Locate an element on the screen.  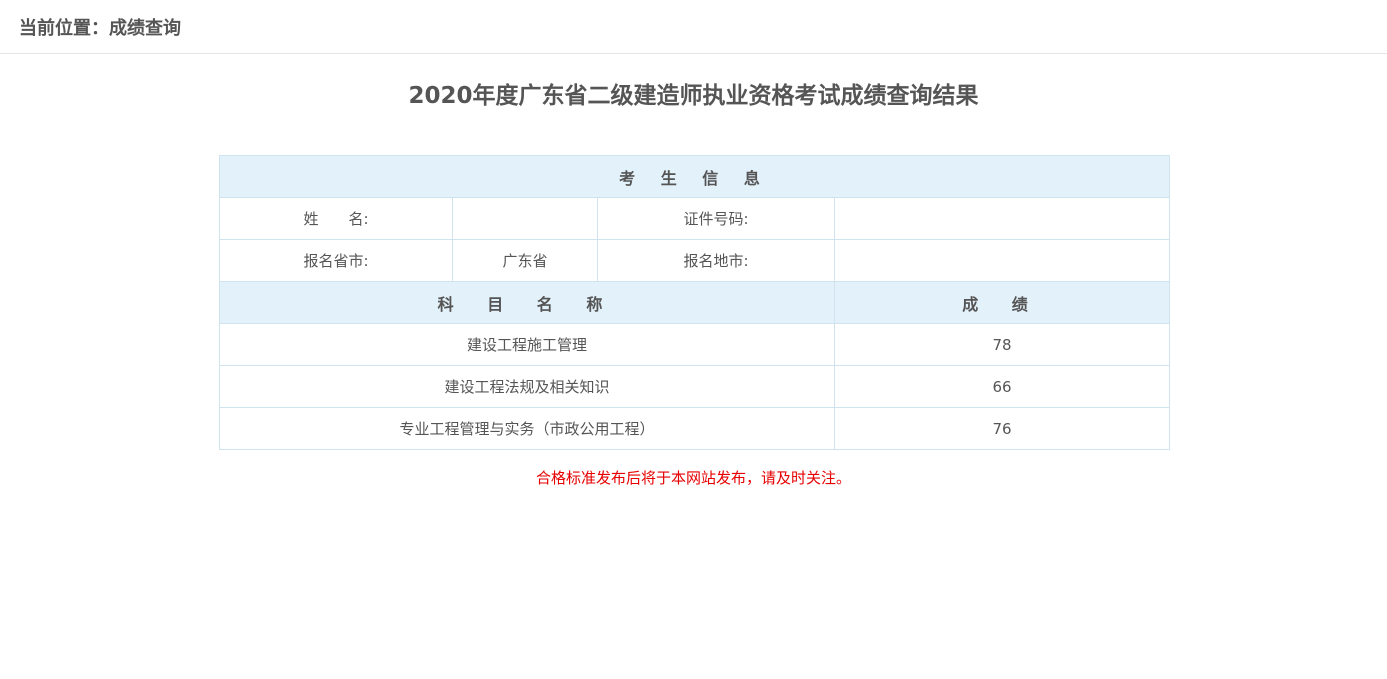
id-number-value is located at coordinates (1002, 218).